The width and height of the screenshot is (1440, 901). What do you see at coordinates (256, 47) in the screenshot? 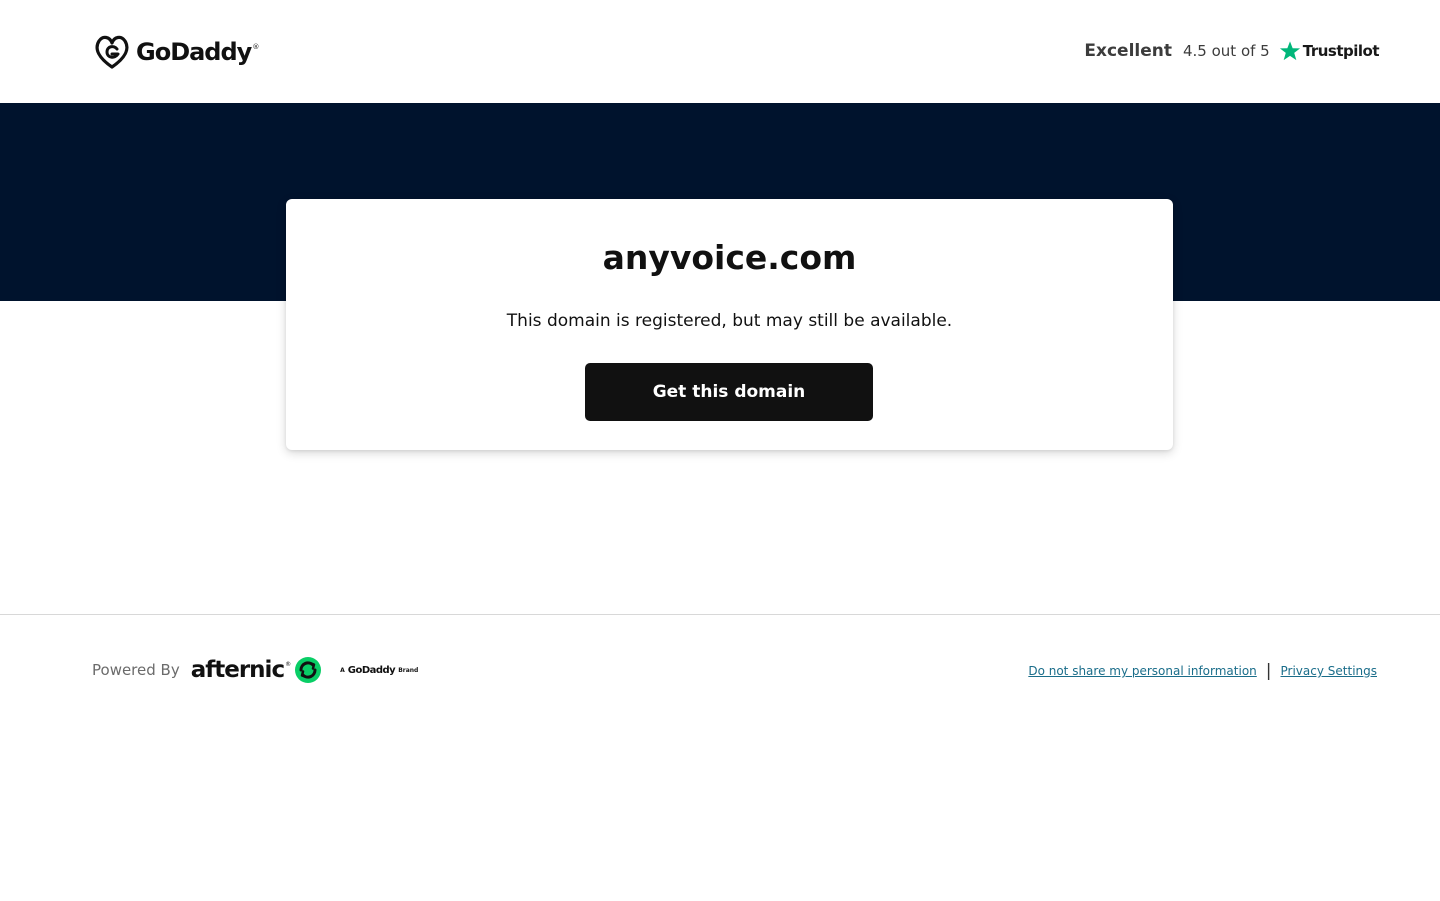
I see `registered-mark: ®` at bounding box center [256, 47].